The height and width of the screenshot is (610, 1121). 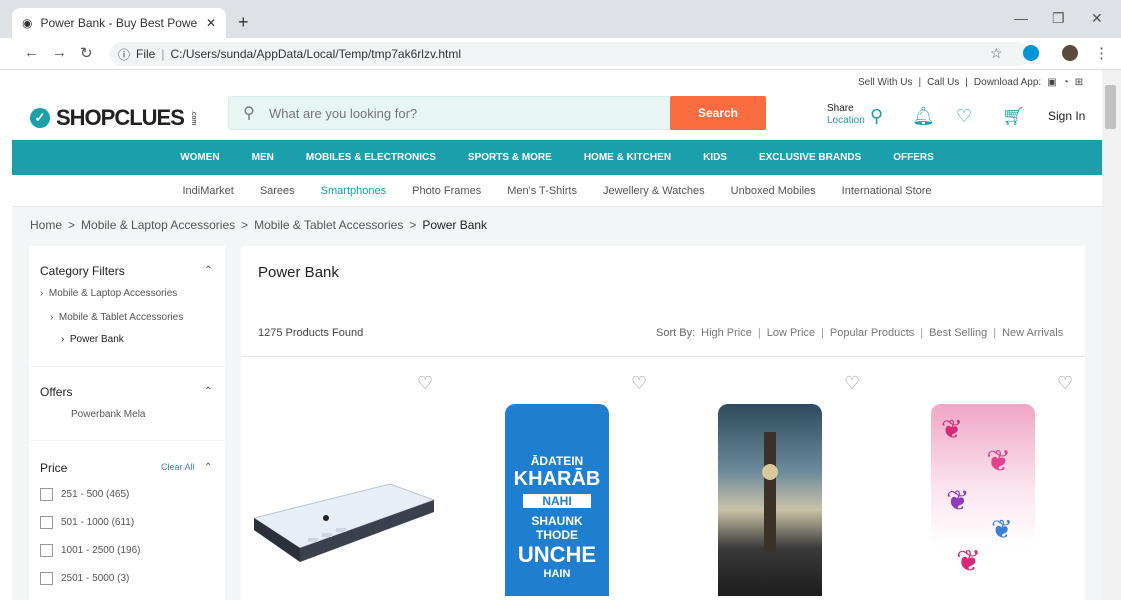 I want to click on sign-in-link: Sign In, so click(x=1066, y=116).